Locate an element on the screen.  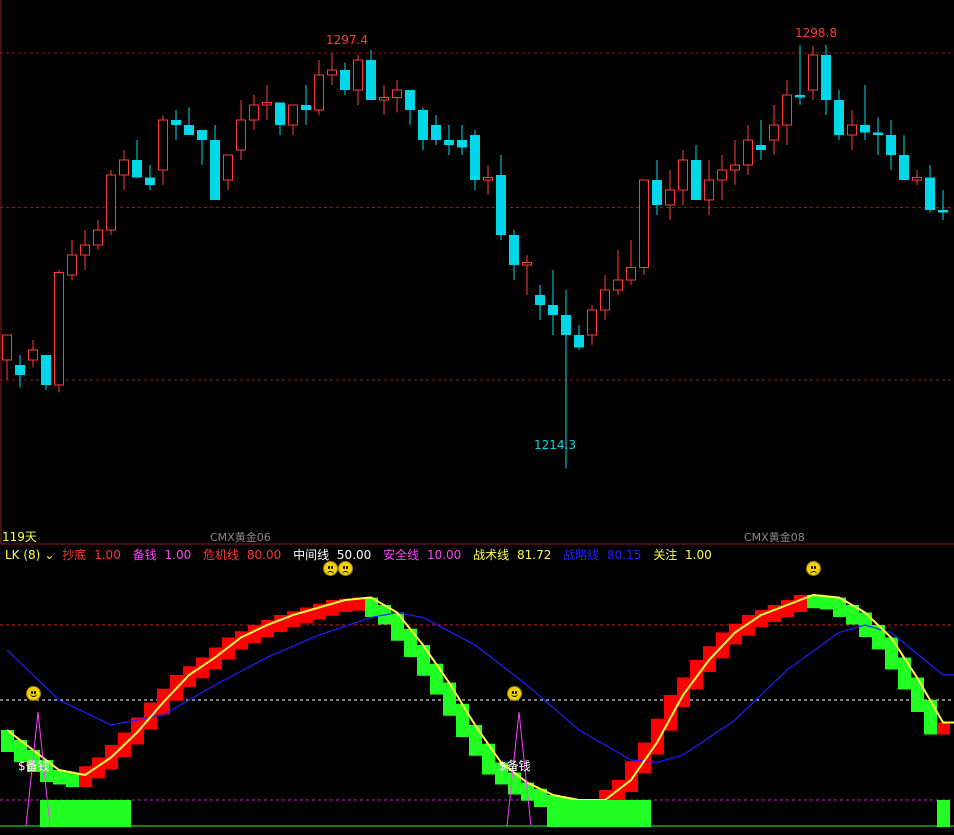
indicator-title: LK (8) is located at coordinates (22, 555).